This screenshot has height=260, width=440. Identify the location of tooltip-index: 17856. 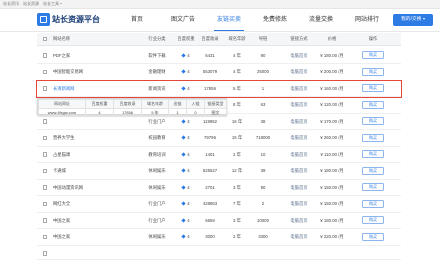
(127, 112).